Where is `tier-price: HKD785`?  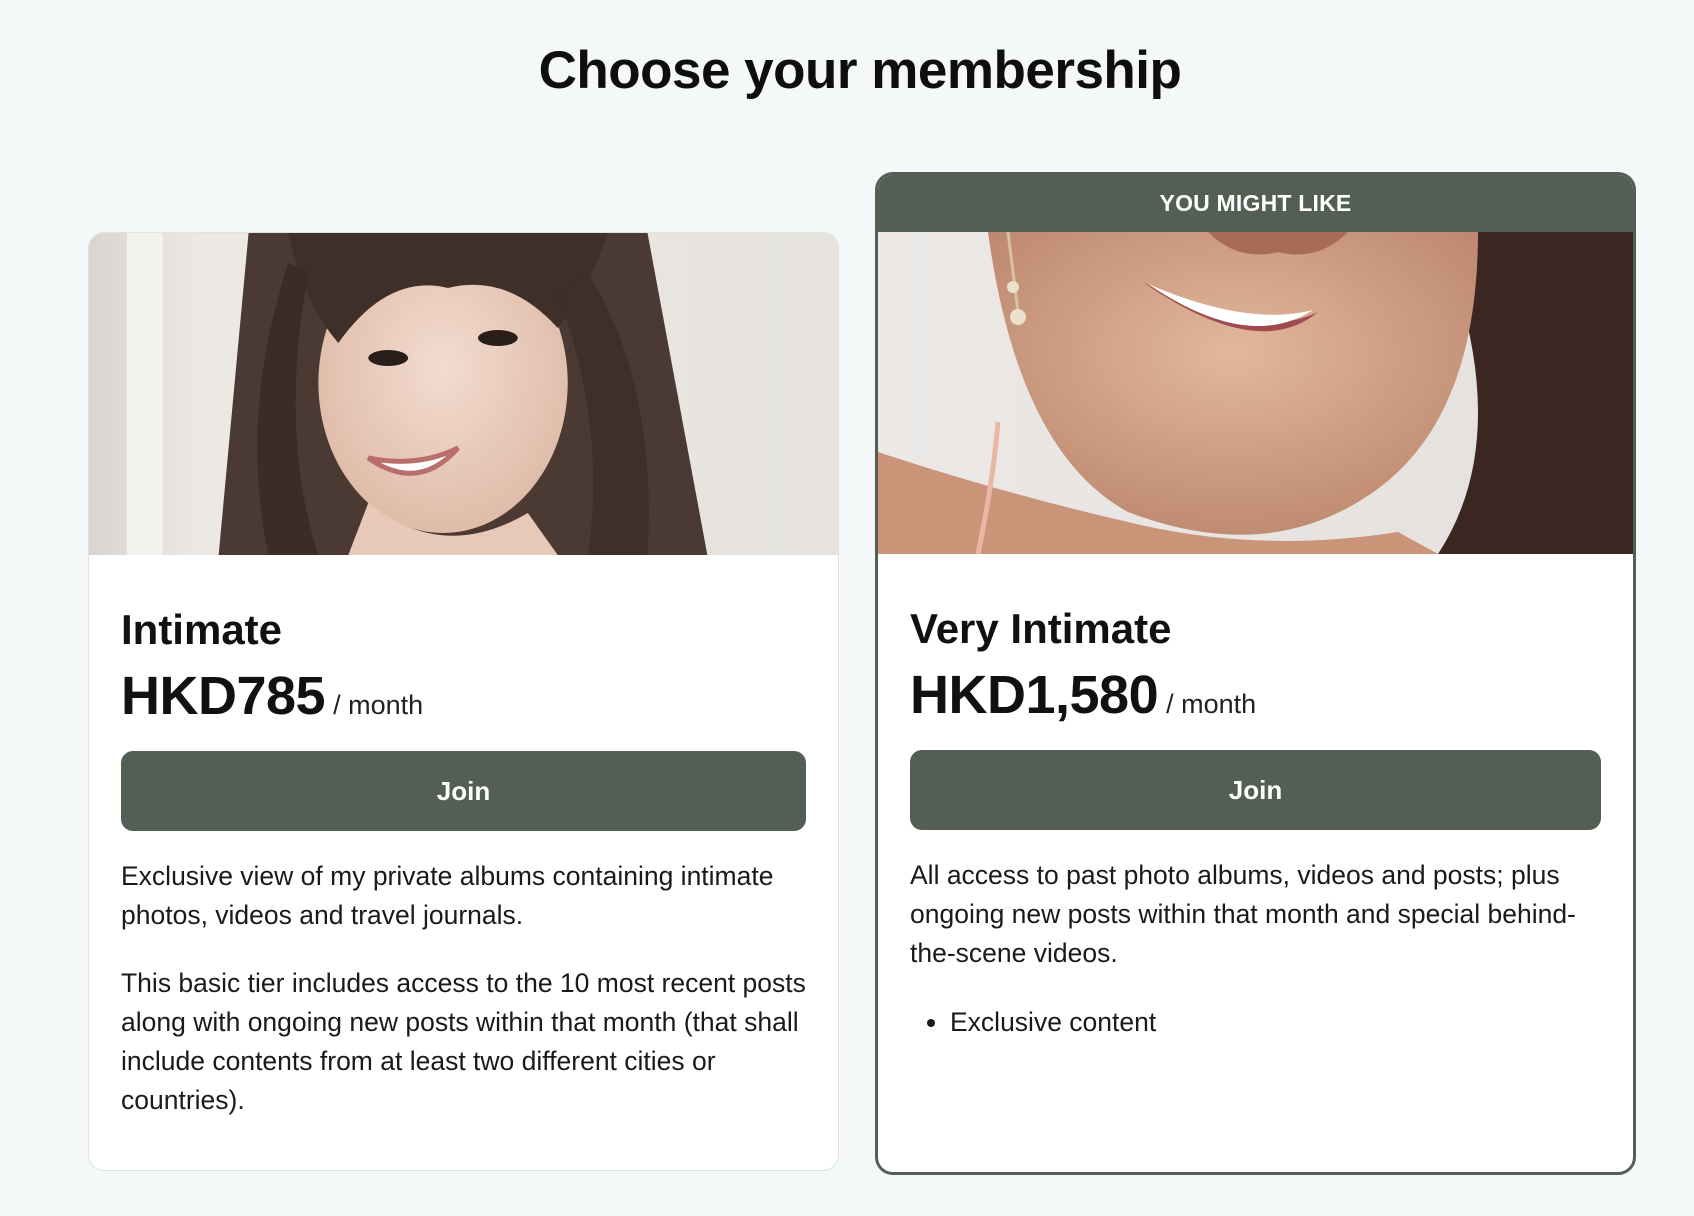
tier-price: HKD785 is located at coordinates (223, 696).